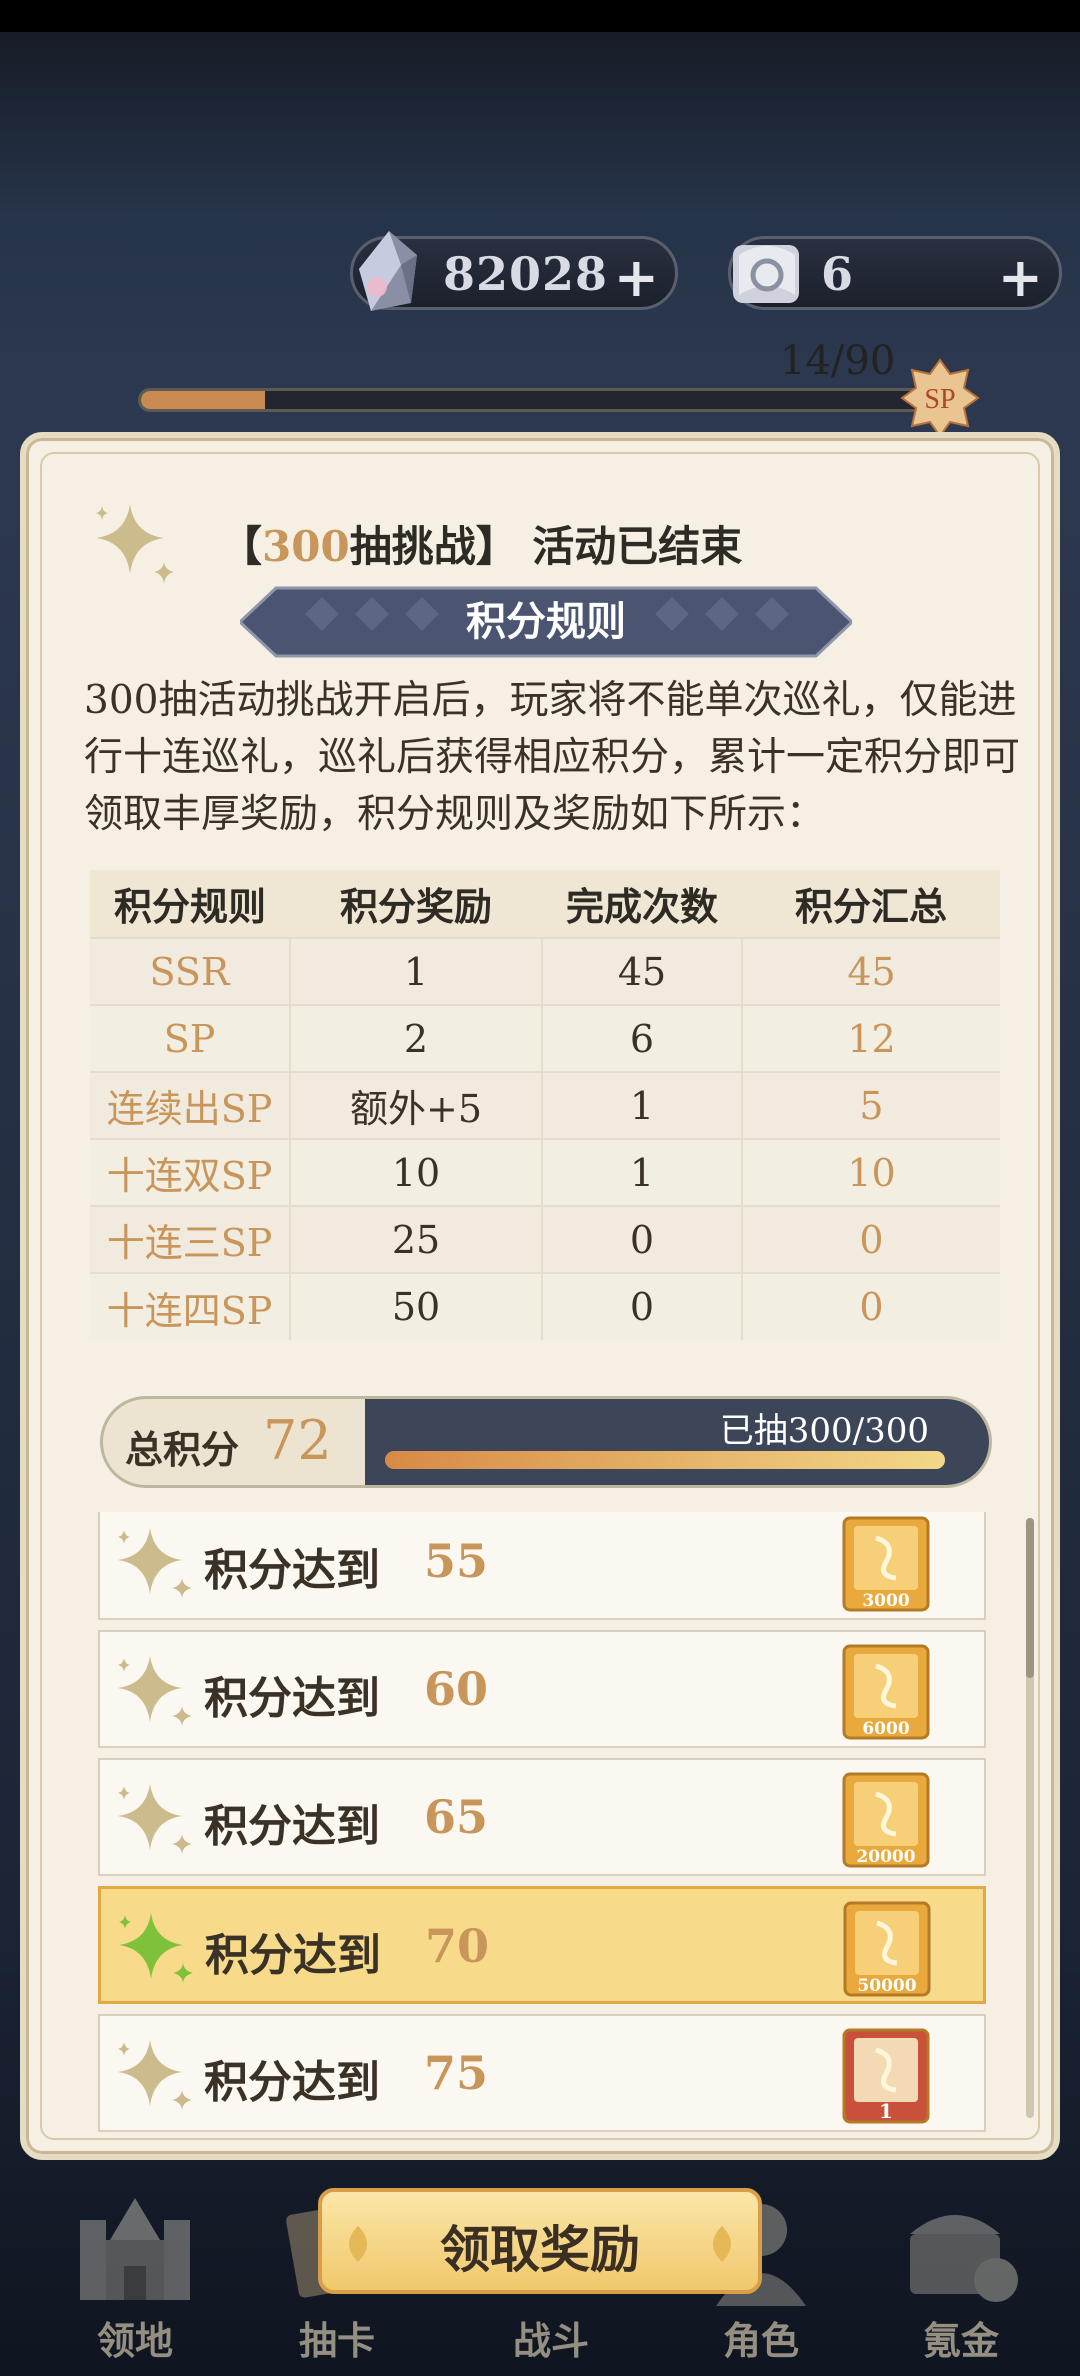  I want to click on table-cell: 2, so click(416, 1038).